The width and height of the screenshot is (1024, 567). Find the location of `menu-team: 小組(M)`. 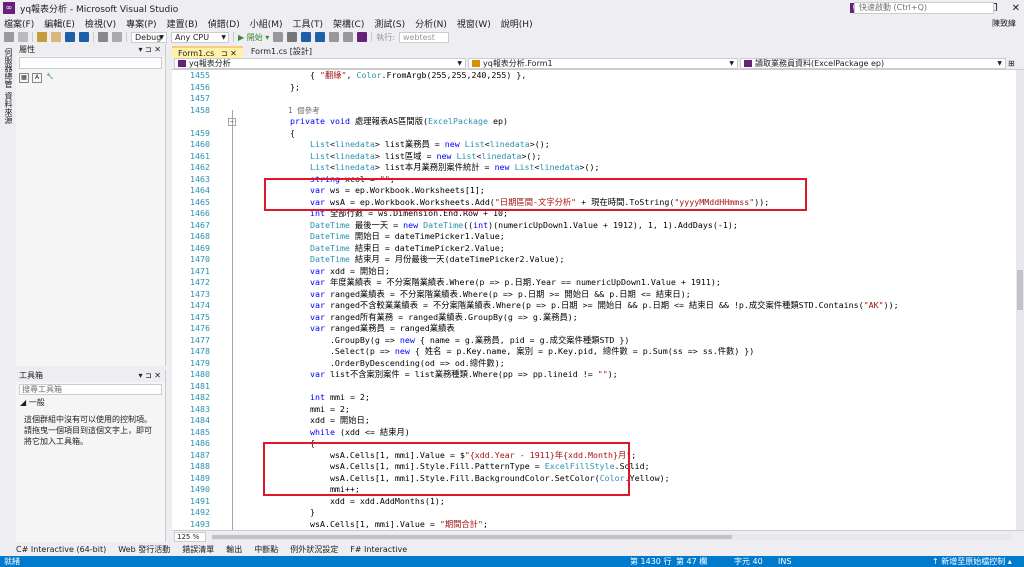

menu-team: 小組(M) is located at coordinates (266, 23).